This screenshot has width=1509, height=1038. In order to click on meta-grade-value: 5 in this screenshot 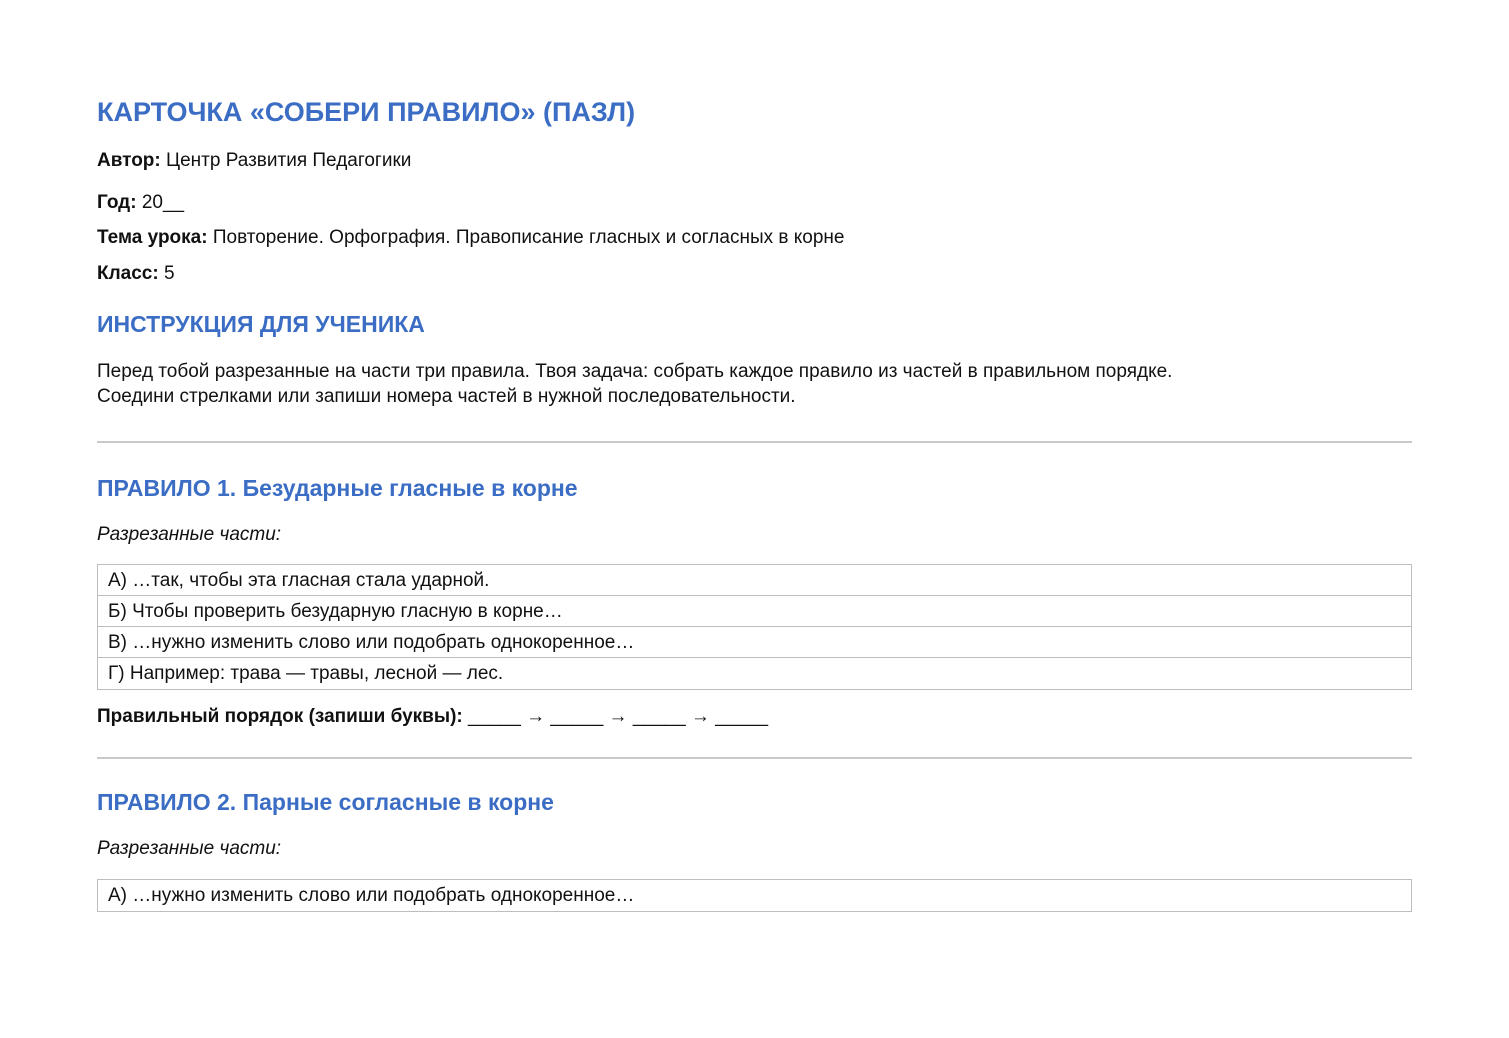, I will do `click(169, 273)`.